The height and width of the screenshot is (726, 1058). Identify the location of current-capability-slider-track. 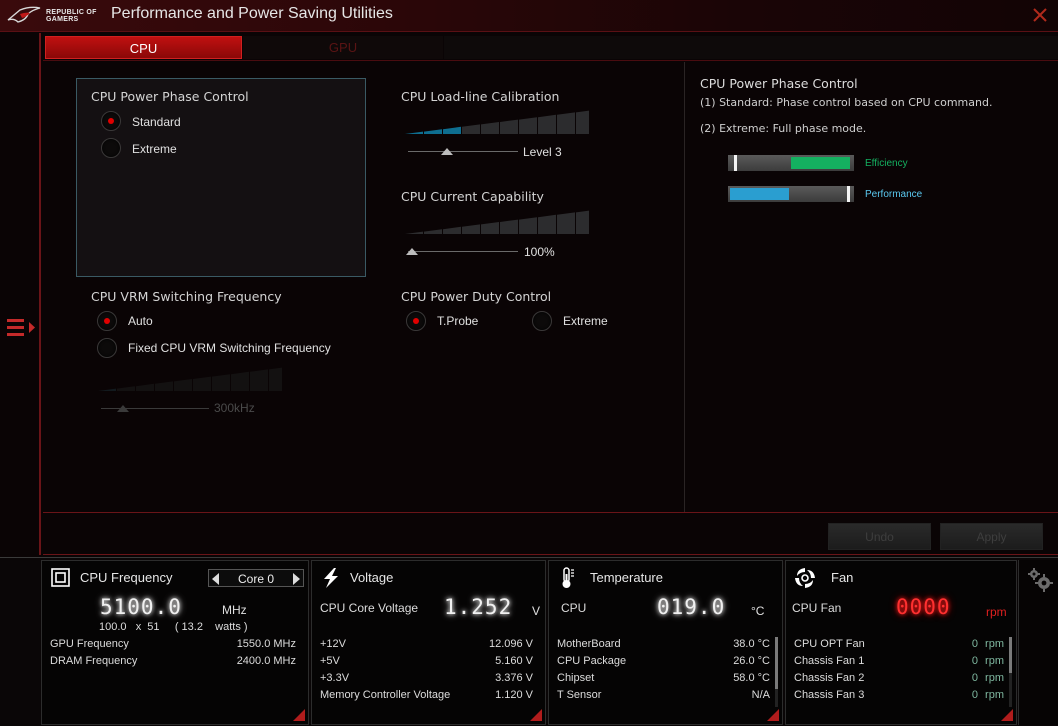
(463, 251).